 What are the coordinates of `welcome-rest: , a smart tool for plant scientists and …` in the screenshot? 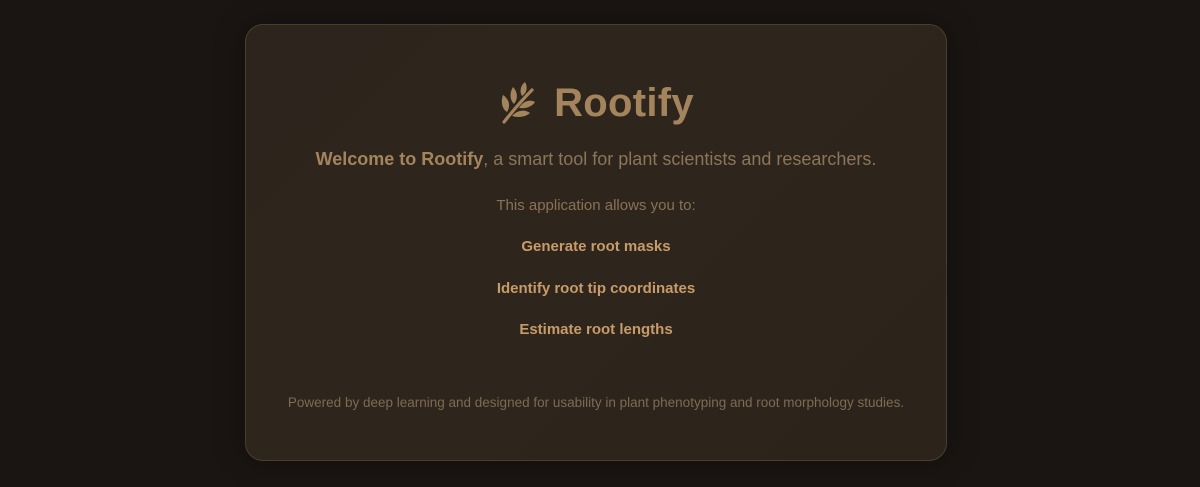 It's located at (680, 159).